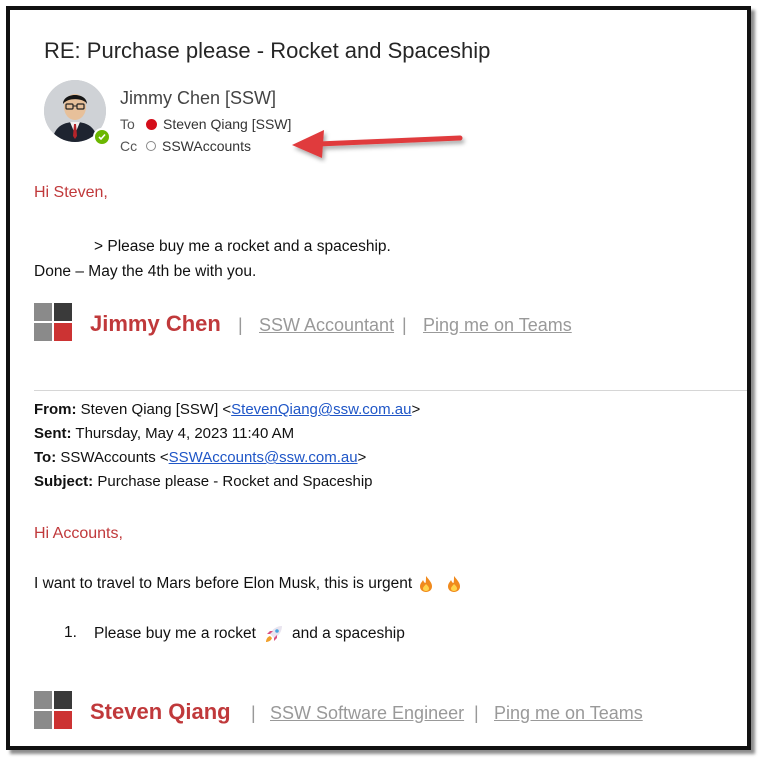 Image resolution: width=763 pixels, height=766 pixels. What do you see at coordinates (145, 271) in the screenshot?
I see `reply-response: Done – May the 4th be with you.` at bounding box center [145, 271].